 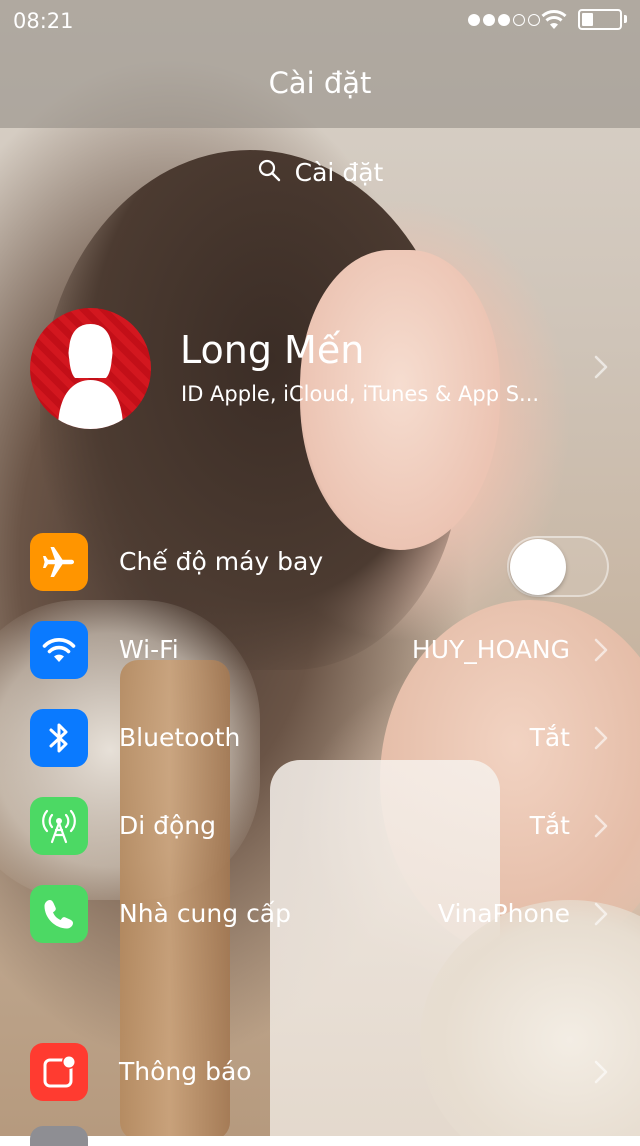 I want to click on notifications-icon, so click(x=59, y=1072).